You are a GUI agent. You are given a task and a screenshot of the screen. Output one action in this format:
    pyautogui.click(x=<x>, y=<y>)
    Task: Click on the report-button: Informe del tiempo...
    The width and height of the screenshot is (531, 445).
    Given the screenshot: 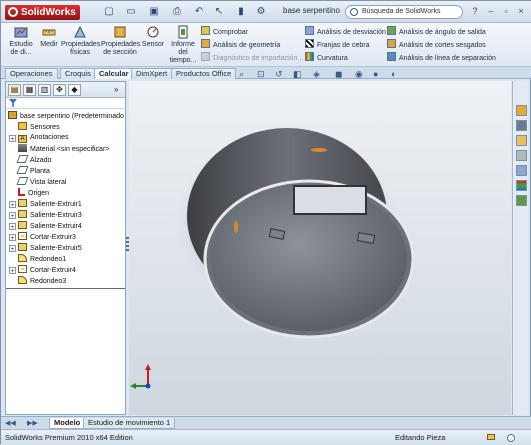 What is the action you would take?
    pyautogui.click(x=183, y=45)
    